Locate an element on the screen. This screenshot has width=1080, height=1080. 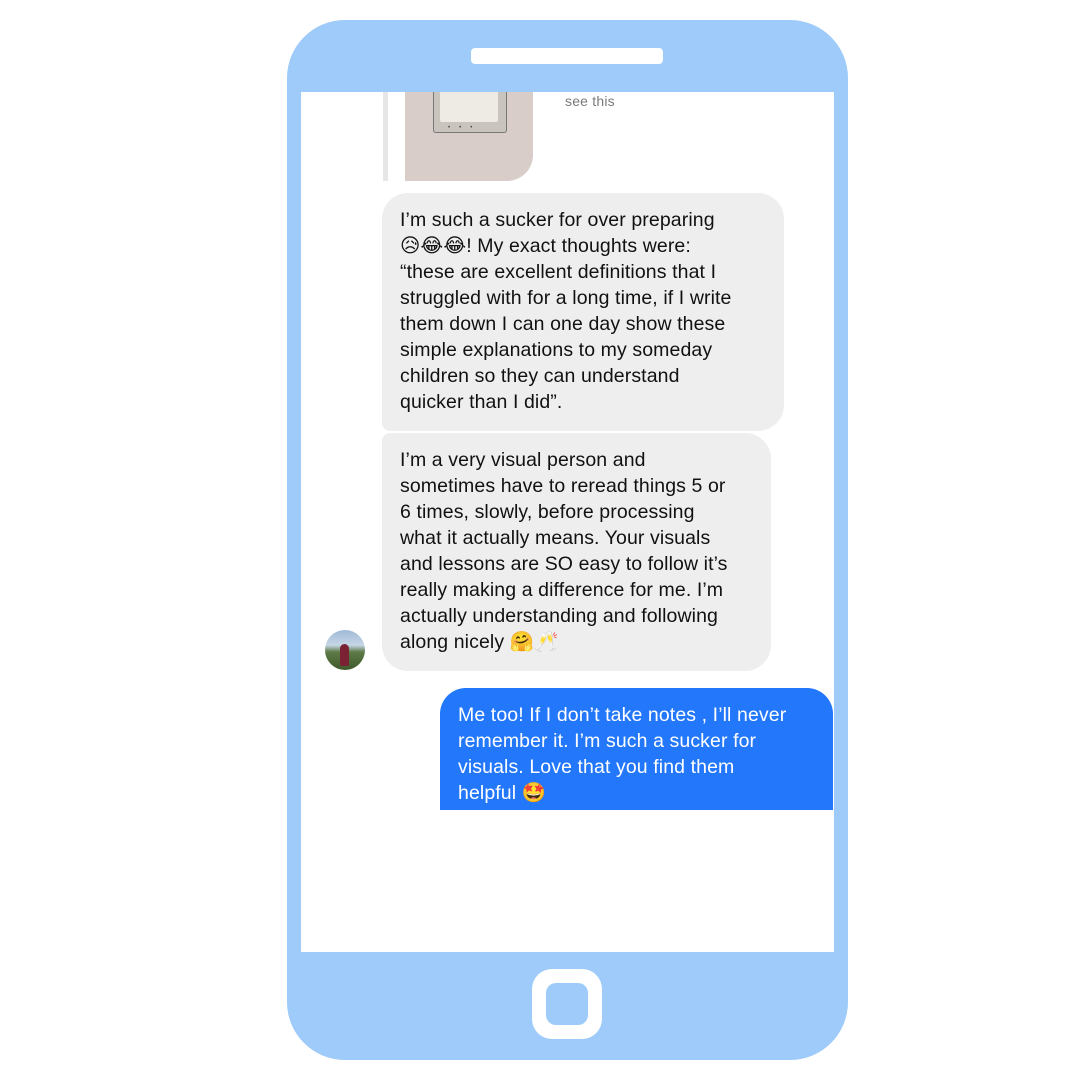
message-line: “these are excellent definitions that I is located at coordinates (558, 272).